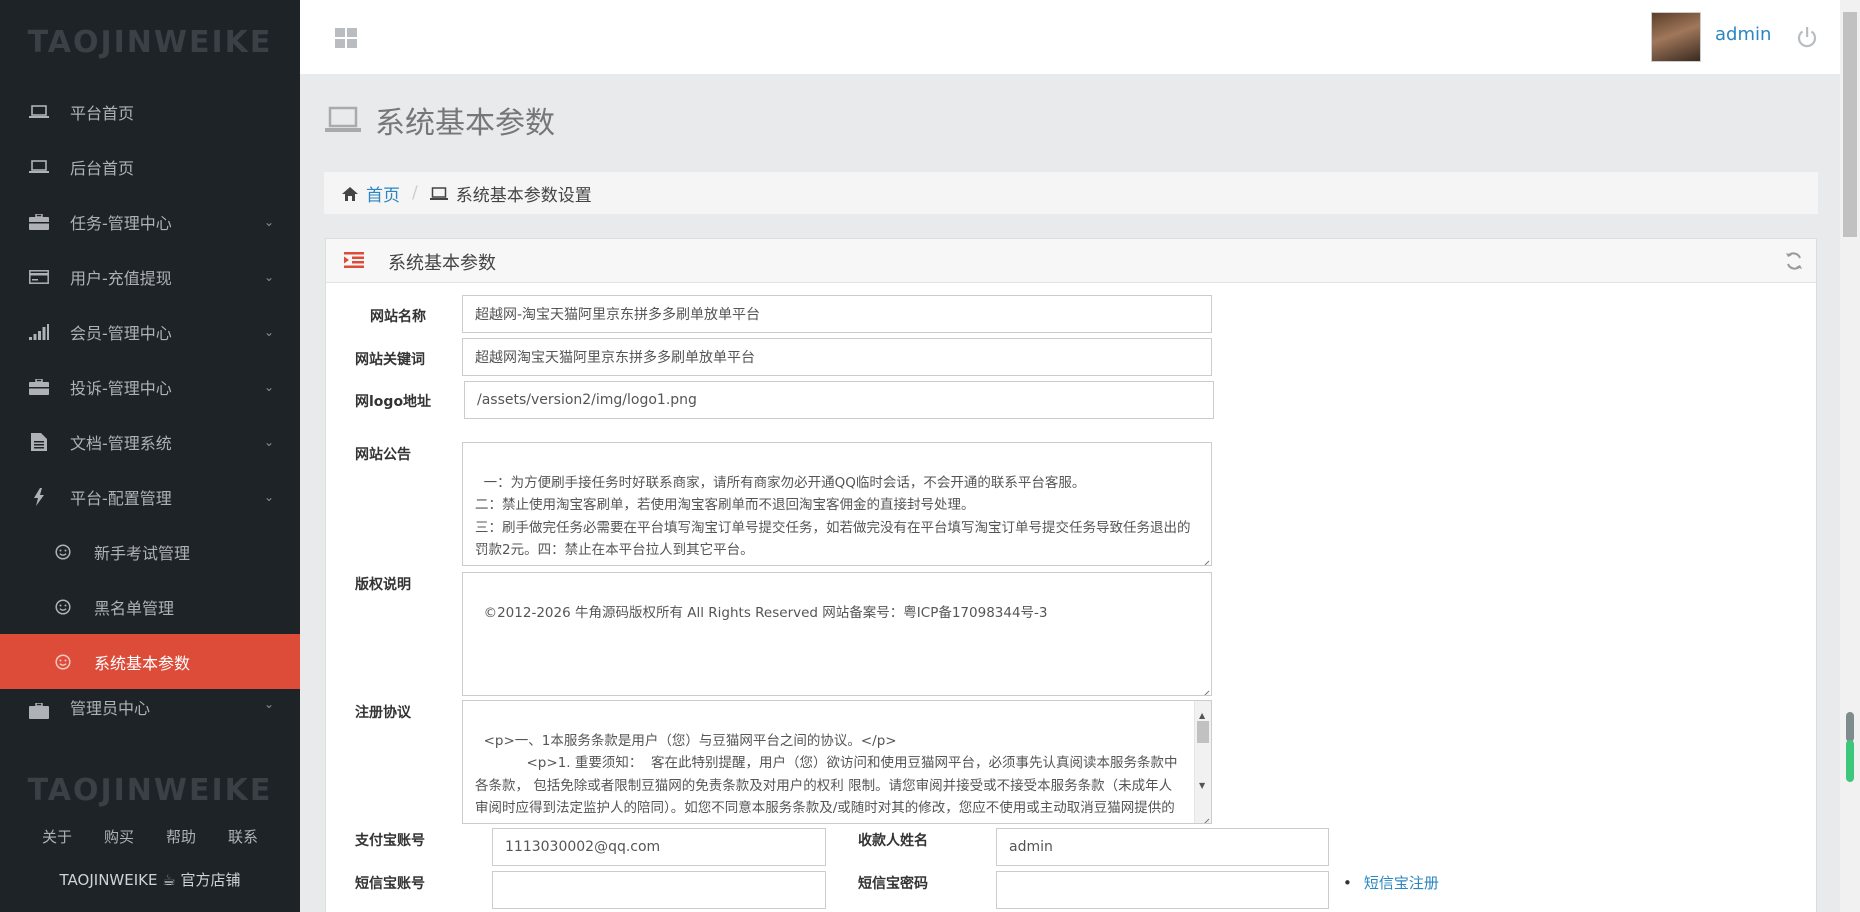  I want to click on alipay-input: 1113030002@qq.com, so click(659, 847).